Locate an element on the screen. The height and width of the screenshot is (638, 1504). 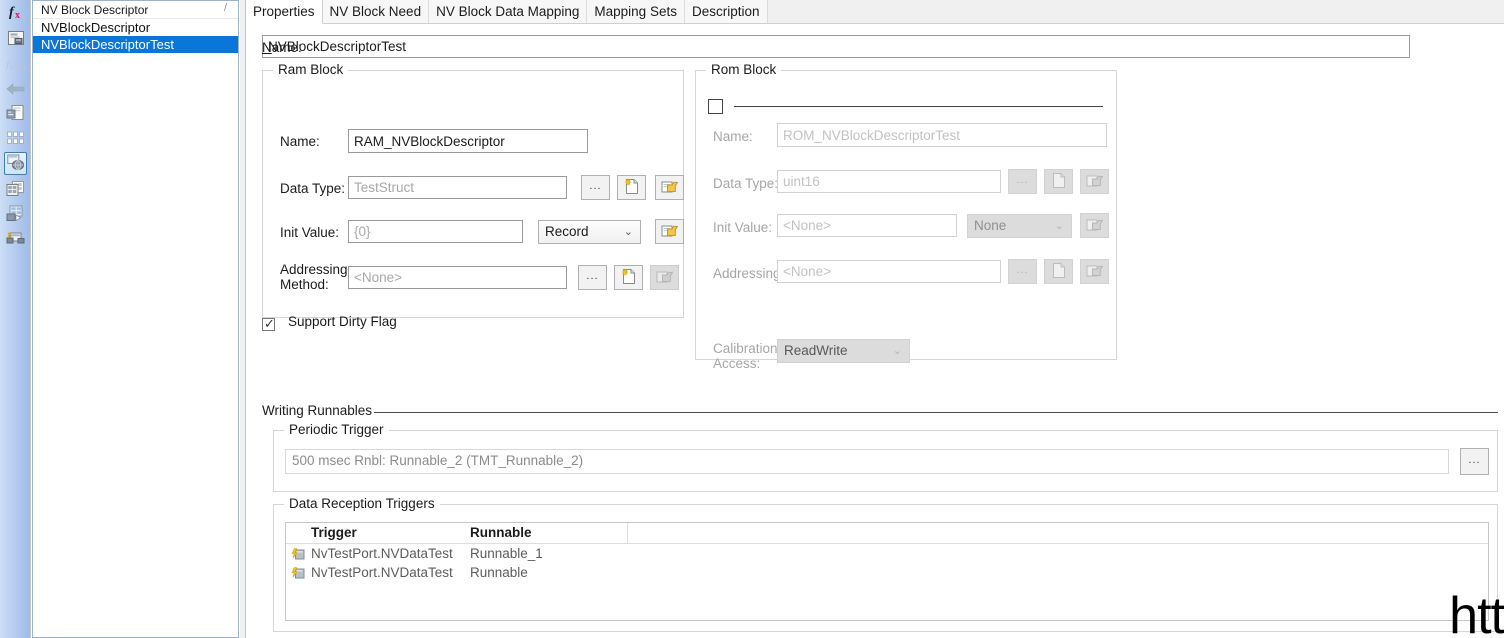
rom-block-header-divider is located at coordinates (918, 106).